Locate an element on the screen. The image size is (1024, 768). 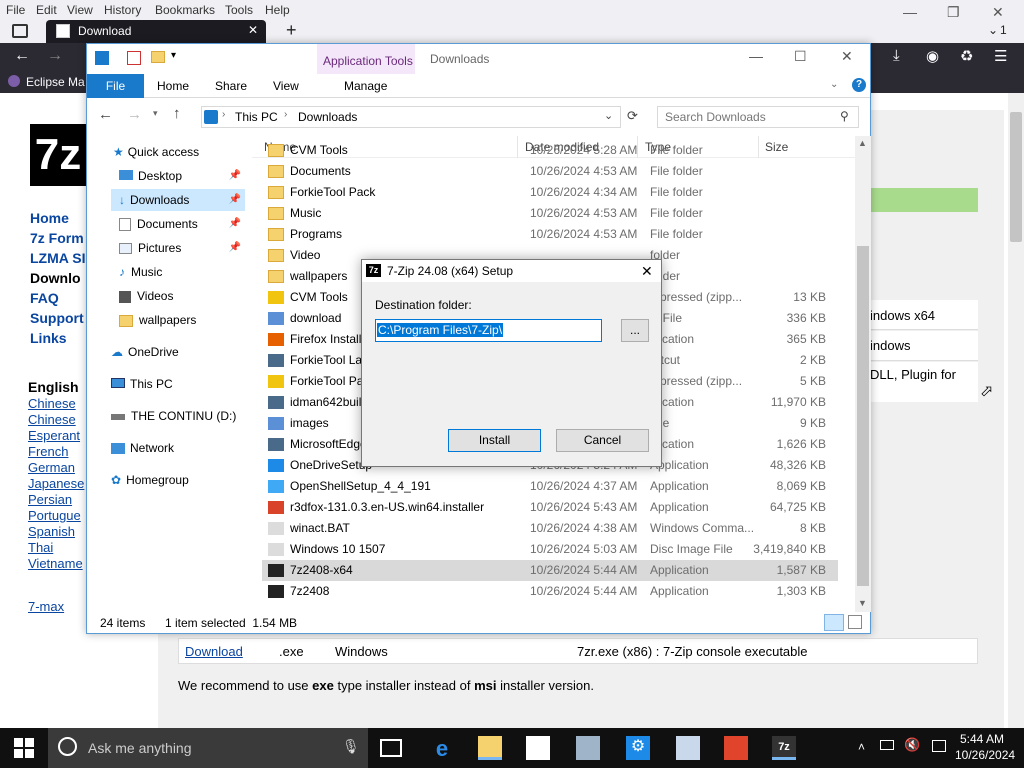
up-icon: ↑ is located at coordinates (177, 113).